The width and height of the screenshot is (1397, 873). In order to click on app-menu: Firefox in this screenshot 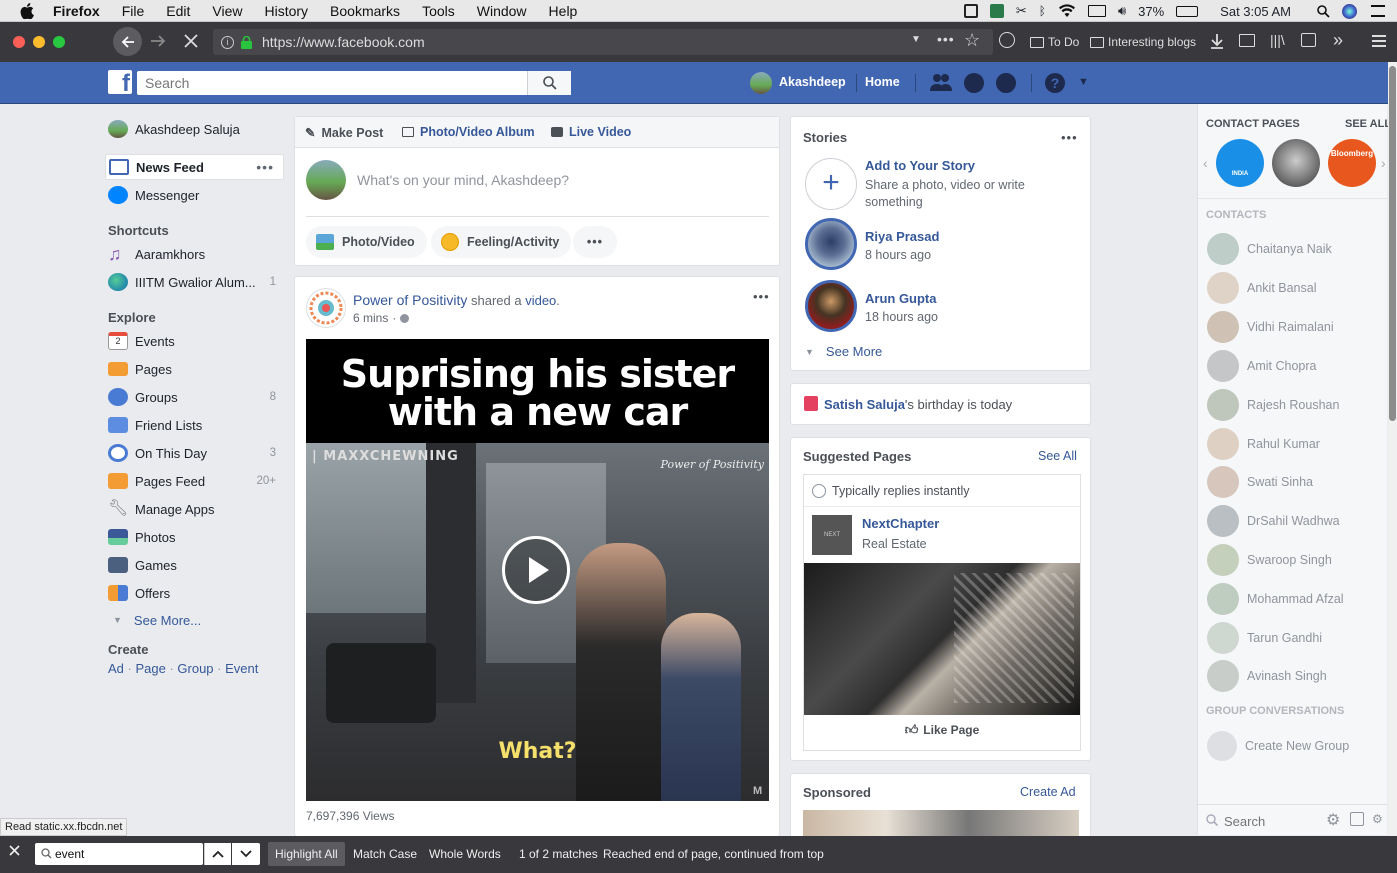, I will do `click(76, 11)`.